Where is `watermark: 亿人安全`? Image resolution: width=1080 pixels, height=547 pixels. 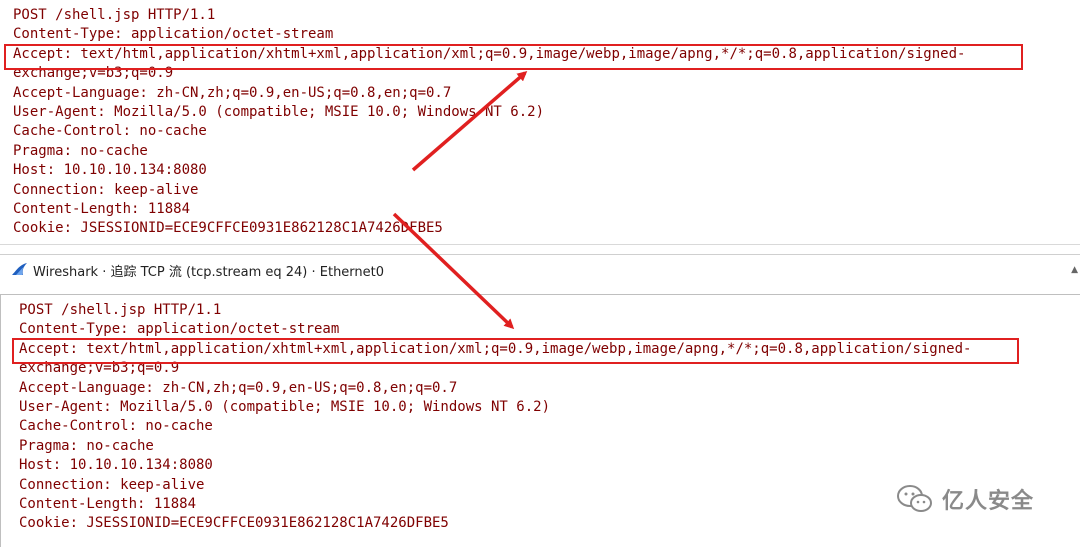
watermark: 亿人安全 is located at coordinates (965, 499).